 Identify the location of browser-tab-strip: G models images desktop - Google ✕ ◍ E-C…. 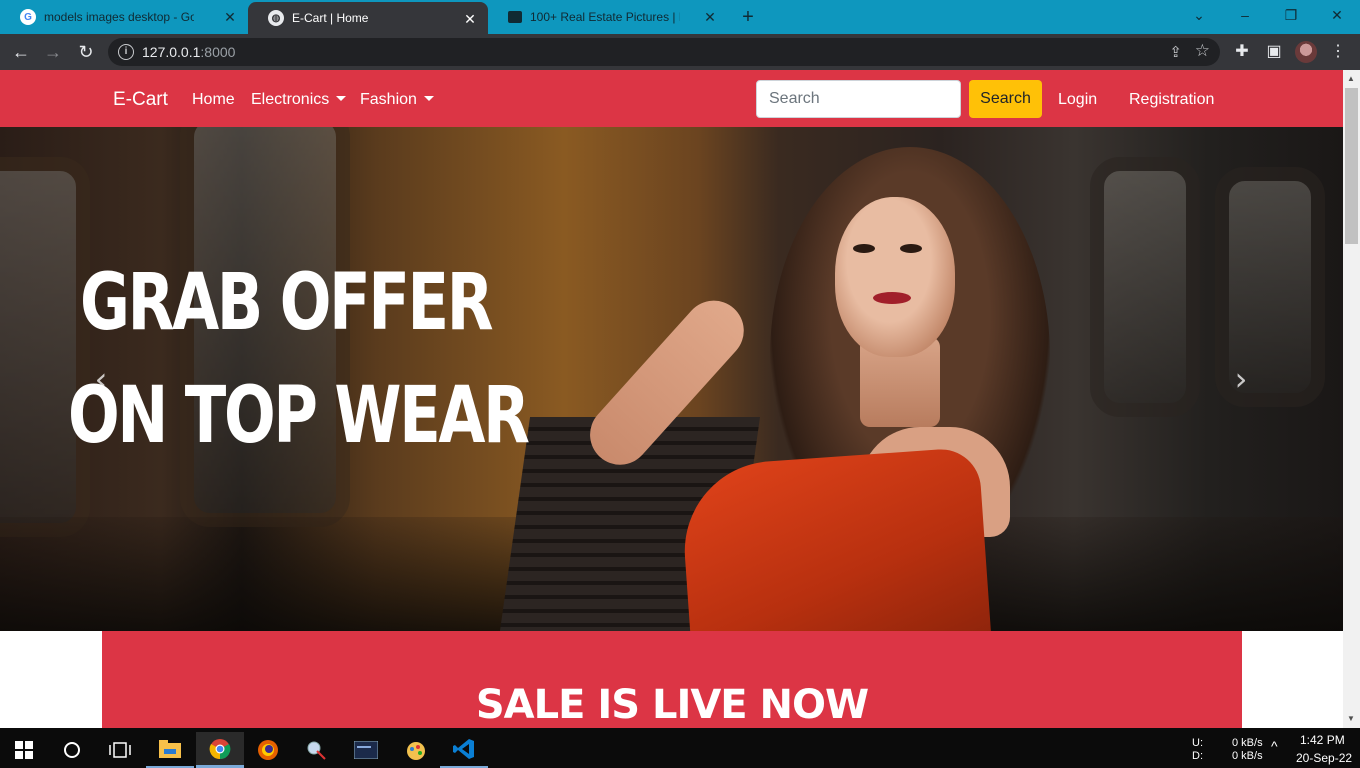
(680, 17).